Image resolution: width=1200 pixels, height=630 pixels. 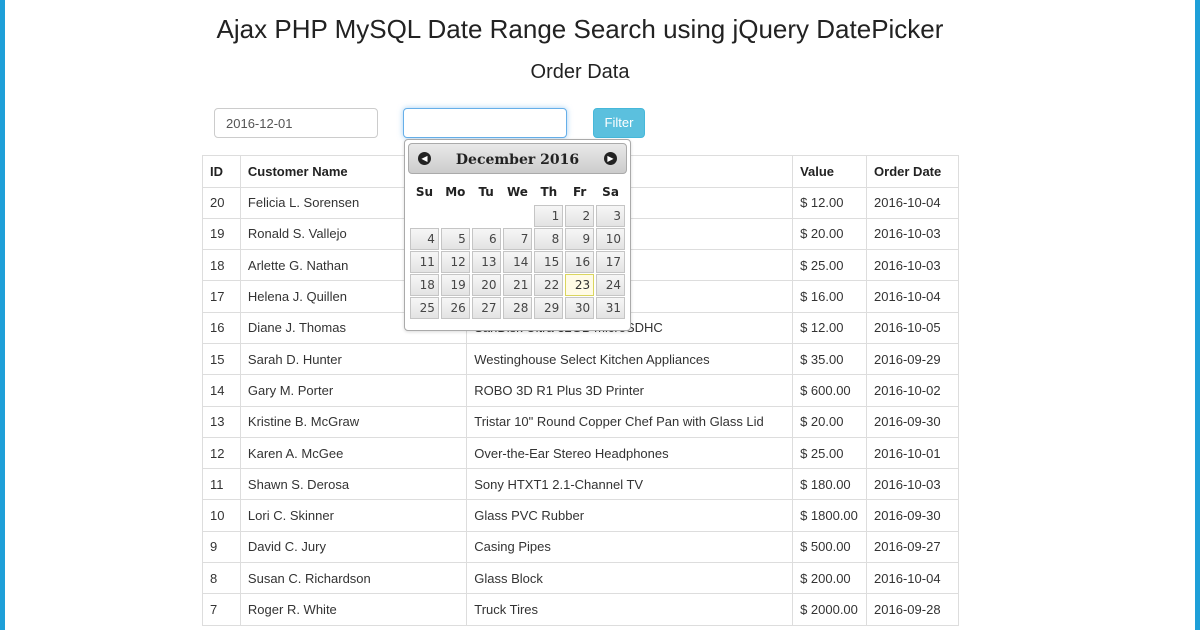 What do you see at coordinates (830, 484) in the screenshot?
I see `cell-value: $ 180.00` at bounding box center [830, 484].